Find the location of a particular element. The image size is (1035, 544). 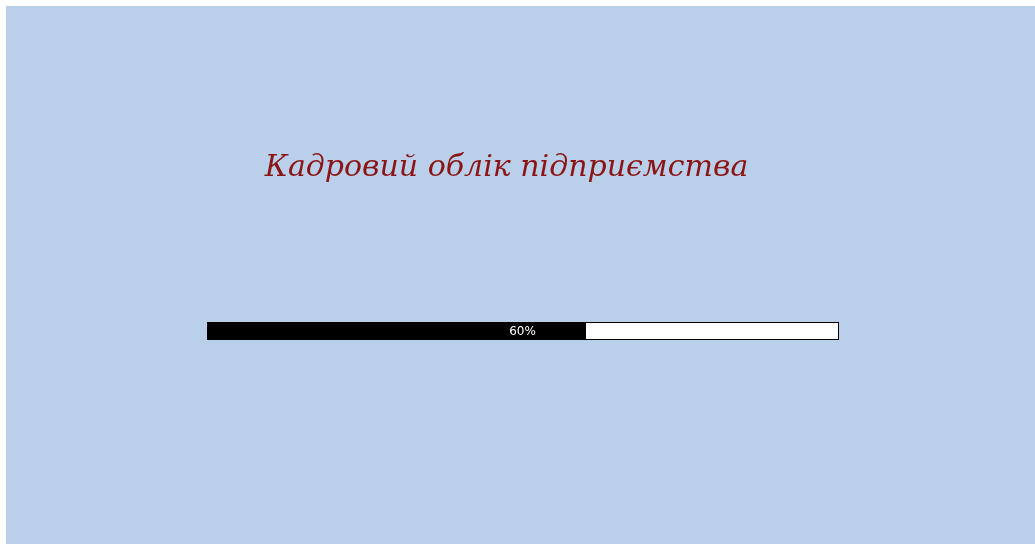

progress-percent: 60% is located at coordinates (522, 331).